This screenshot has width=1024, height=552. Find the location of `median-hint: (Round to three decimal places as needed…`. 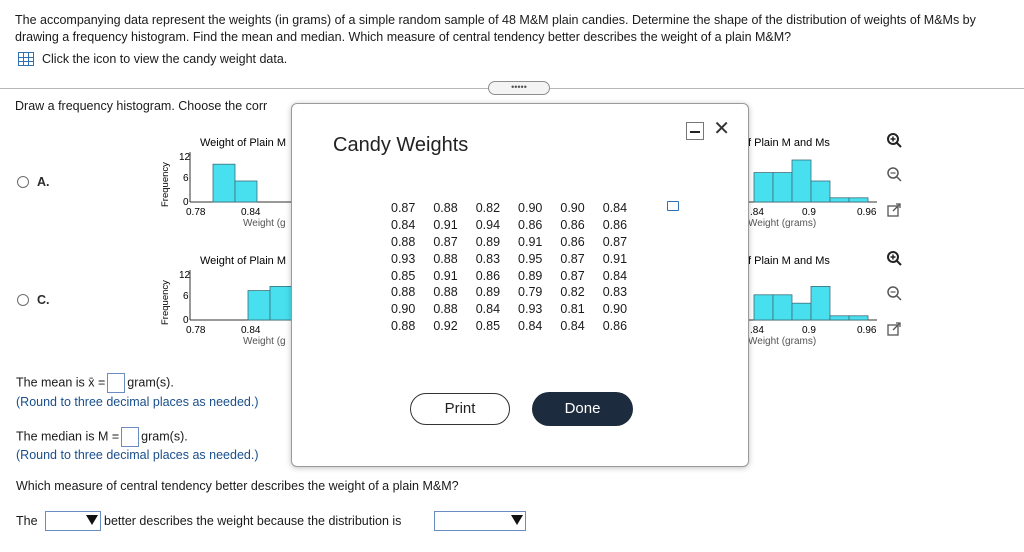

median-hint: (Round to three decimal places as needed… is located at coordinates (137, 455).